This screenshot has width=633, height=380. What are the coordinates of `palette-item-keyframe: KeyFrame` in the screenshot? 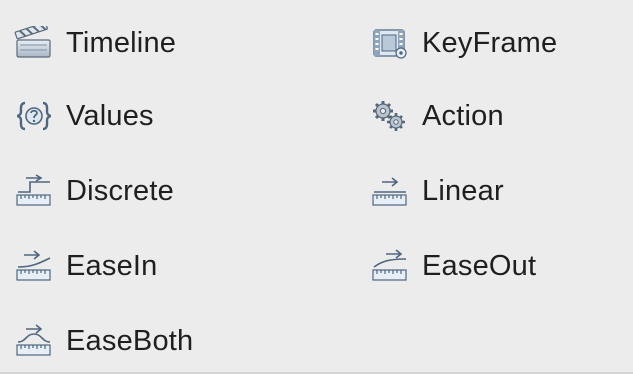 It's located at (495, 43).